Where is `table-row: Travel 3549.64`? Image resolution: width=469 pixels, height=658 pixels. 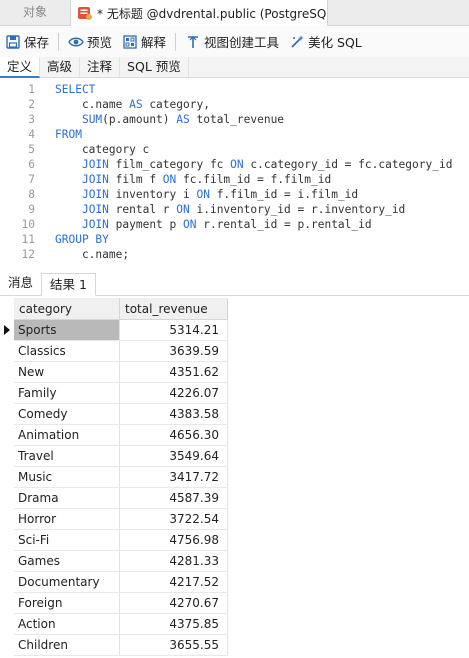
table-row: Travel 3549.64 is located at coordinates (114, 456).